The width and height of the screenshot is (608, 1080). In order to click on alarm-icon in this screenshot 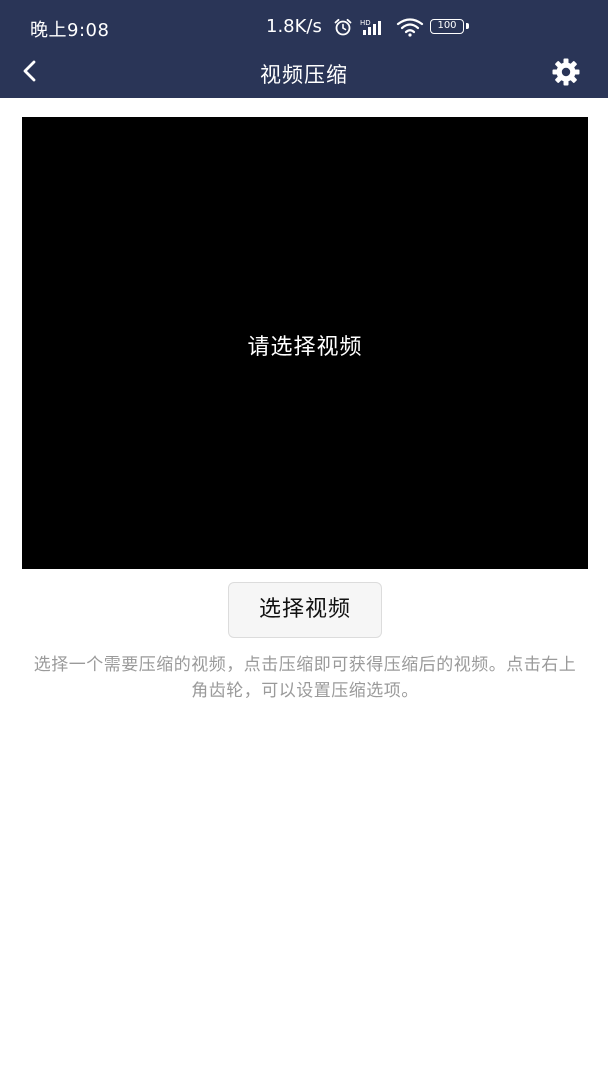, I will do `click(343, 29)`.